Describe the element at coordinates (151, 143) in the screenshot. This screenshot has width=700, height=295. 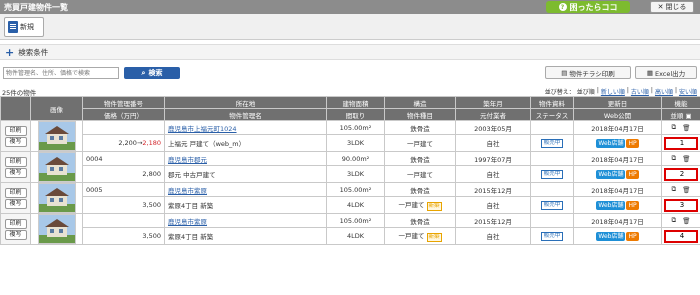
I see `current-price: 2,180` at that location.